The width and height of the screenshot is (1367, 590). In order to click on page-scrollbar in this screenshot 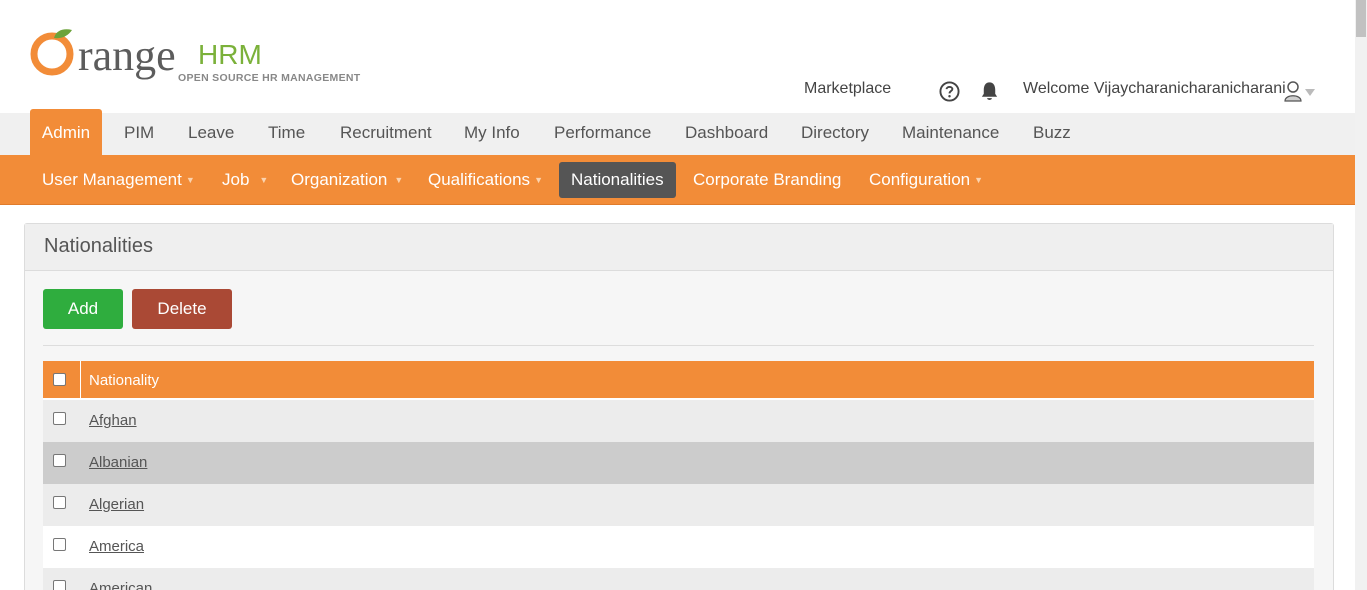, I will do `click(1361, 295)`.